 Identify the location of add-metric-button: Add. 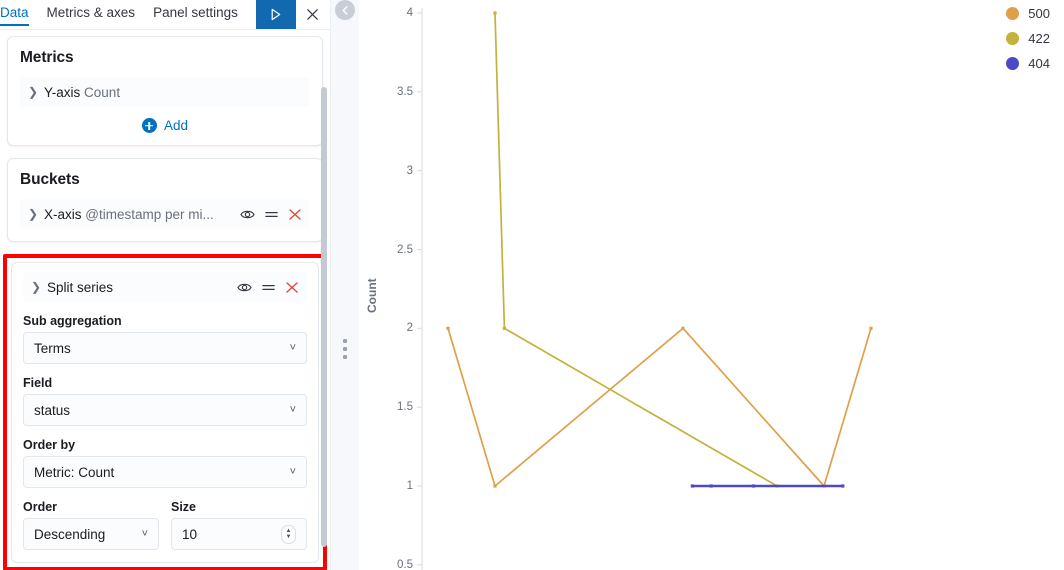
(165, 125).